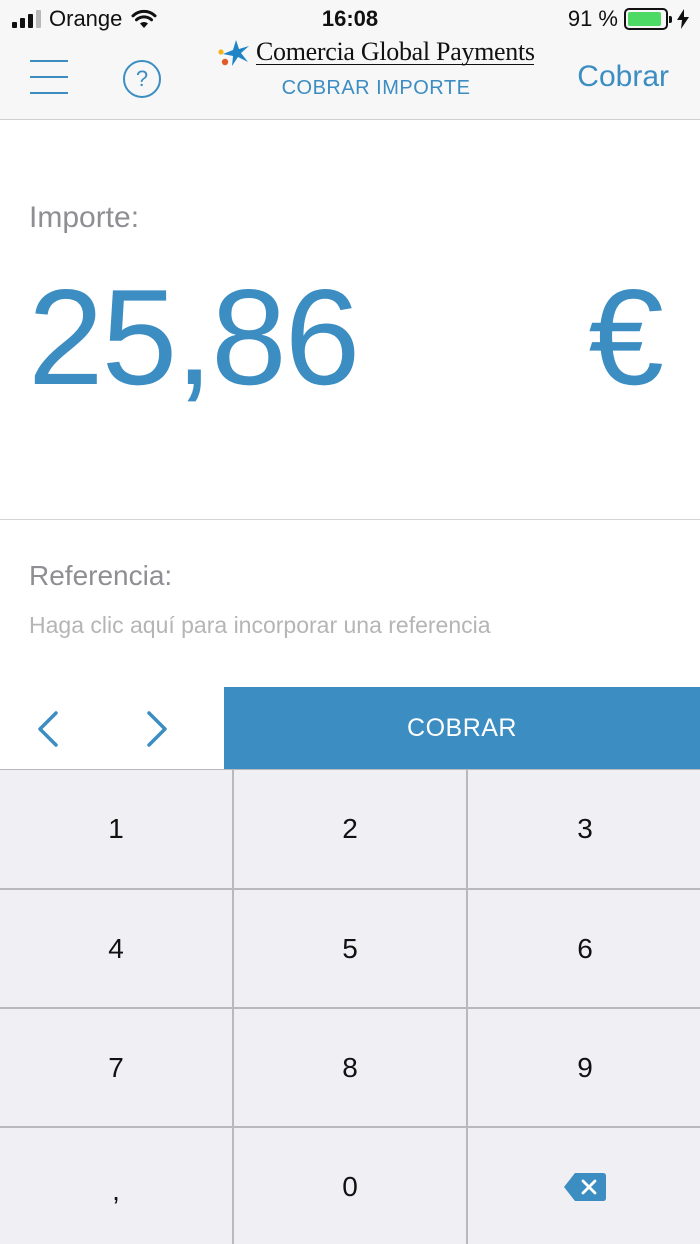 The image size is (700, 1244). What do you see at coordinates (84, 217) in the screenshot?
I see `amount-label: Importe:` at bounding box center [84, 217].